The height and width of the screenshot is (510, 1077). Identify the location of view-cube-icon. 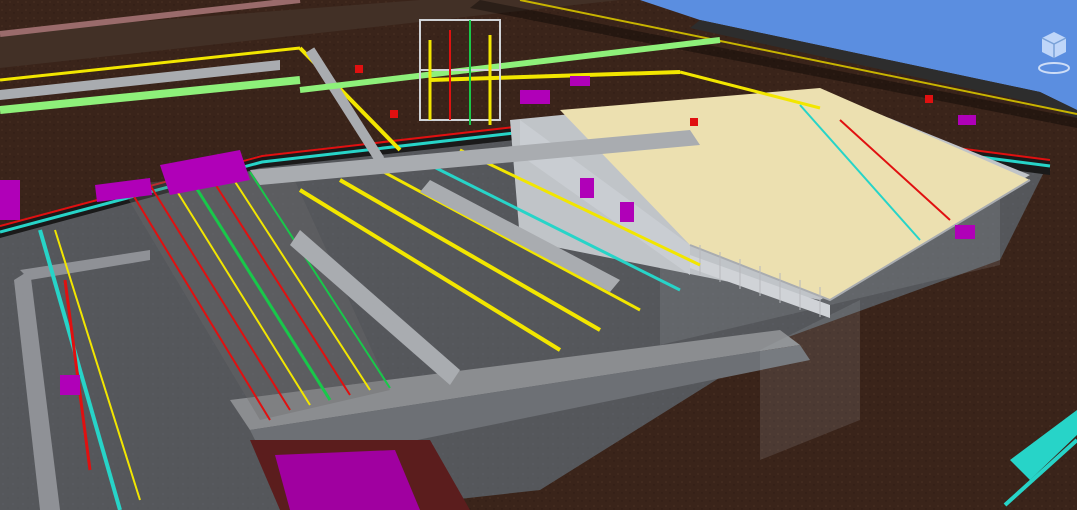
(1054, 51).